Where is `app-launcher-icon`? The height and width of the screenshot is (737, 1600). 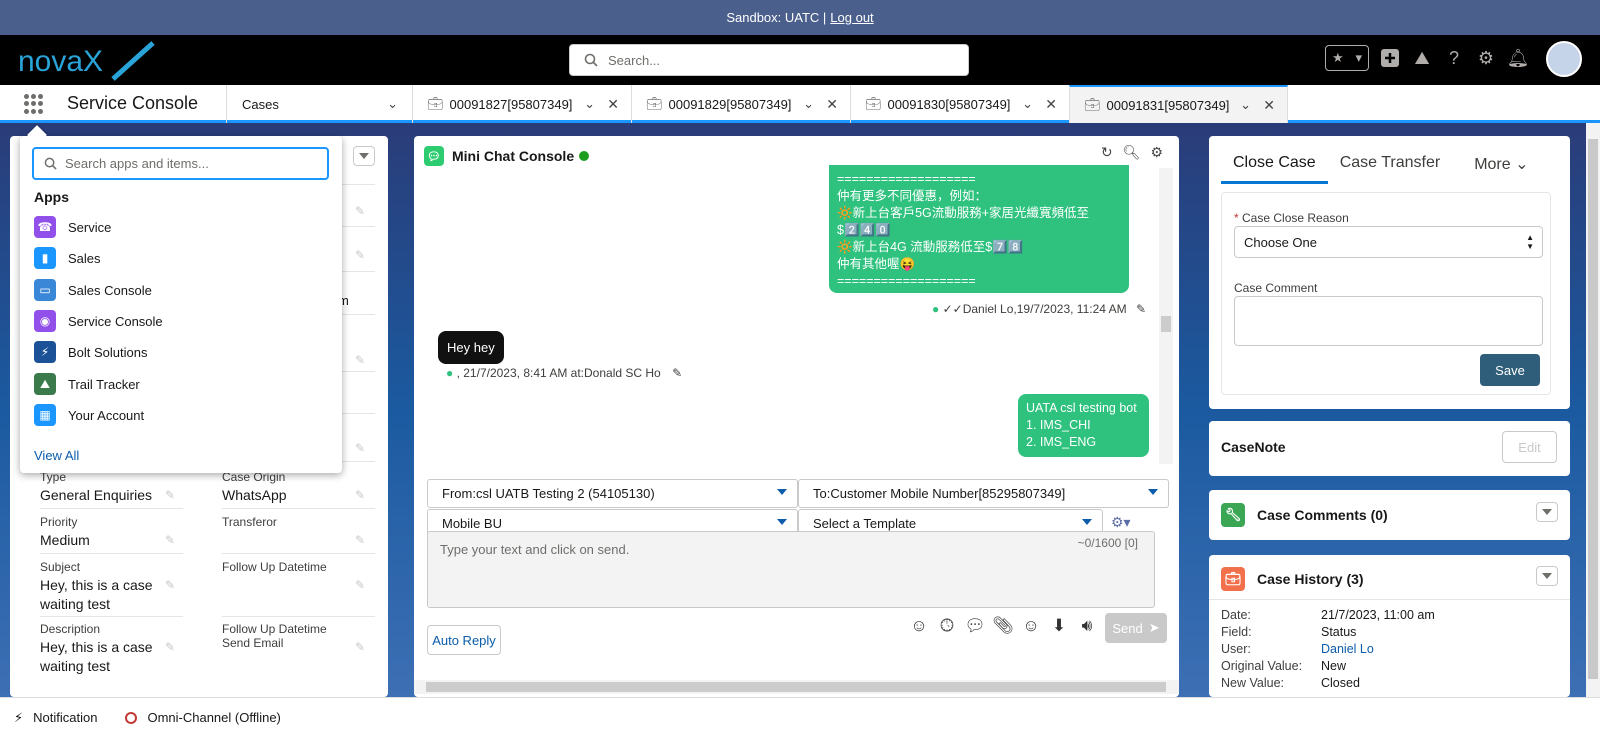
app-launcher-icon is located at coordinates (34, 104).